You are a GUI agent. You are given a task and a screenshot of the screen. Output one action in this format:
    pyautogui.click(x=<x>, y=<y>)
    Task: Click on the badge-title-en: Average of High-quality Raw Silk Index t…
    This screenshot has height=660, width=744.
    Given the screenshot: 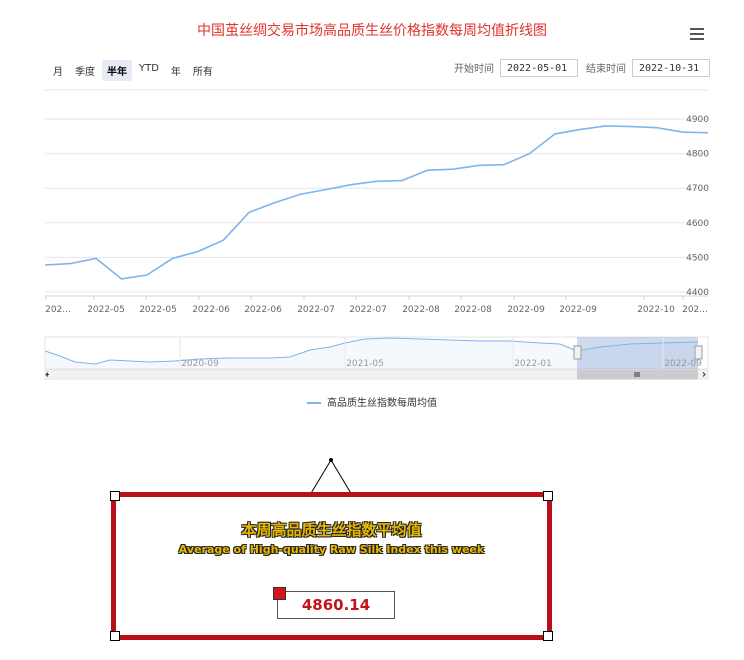 What is the action you would take?
    pyautogui.click(x=331, y=549)
    